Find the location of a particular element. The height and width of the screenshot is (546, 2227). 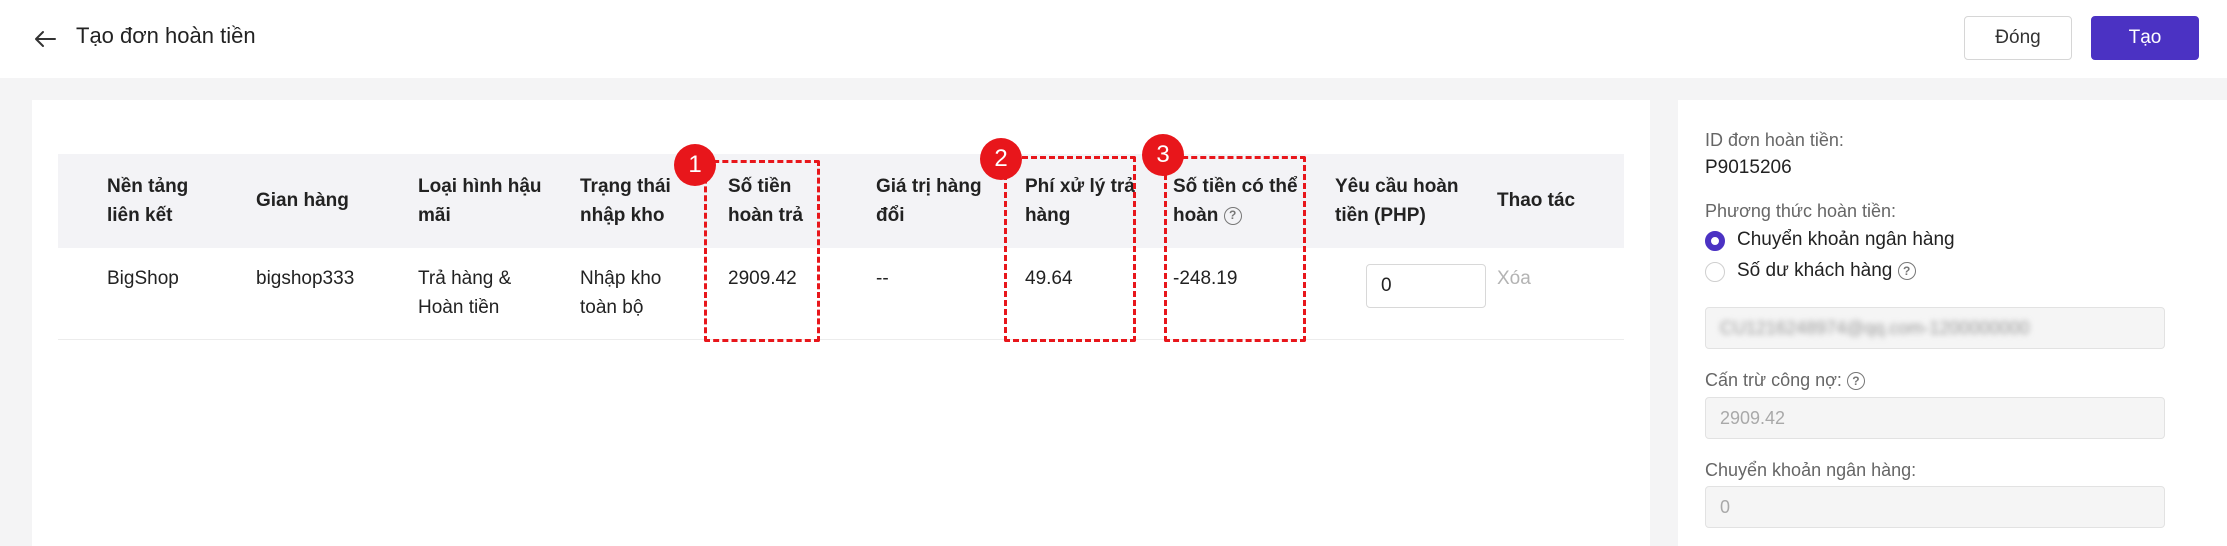

radio-label-customer-balance: Số dư khách hàng ? is located at coordinates (1826, 271).